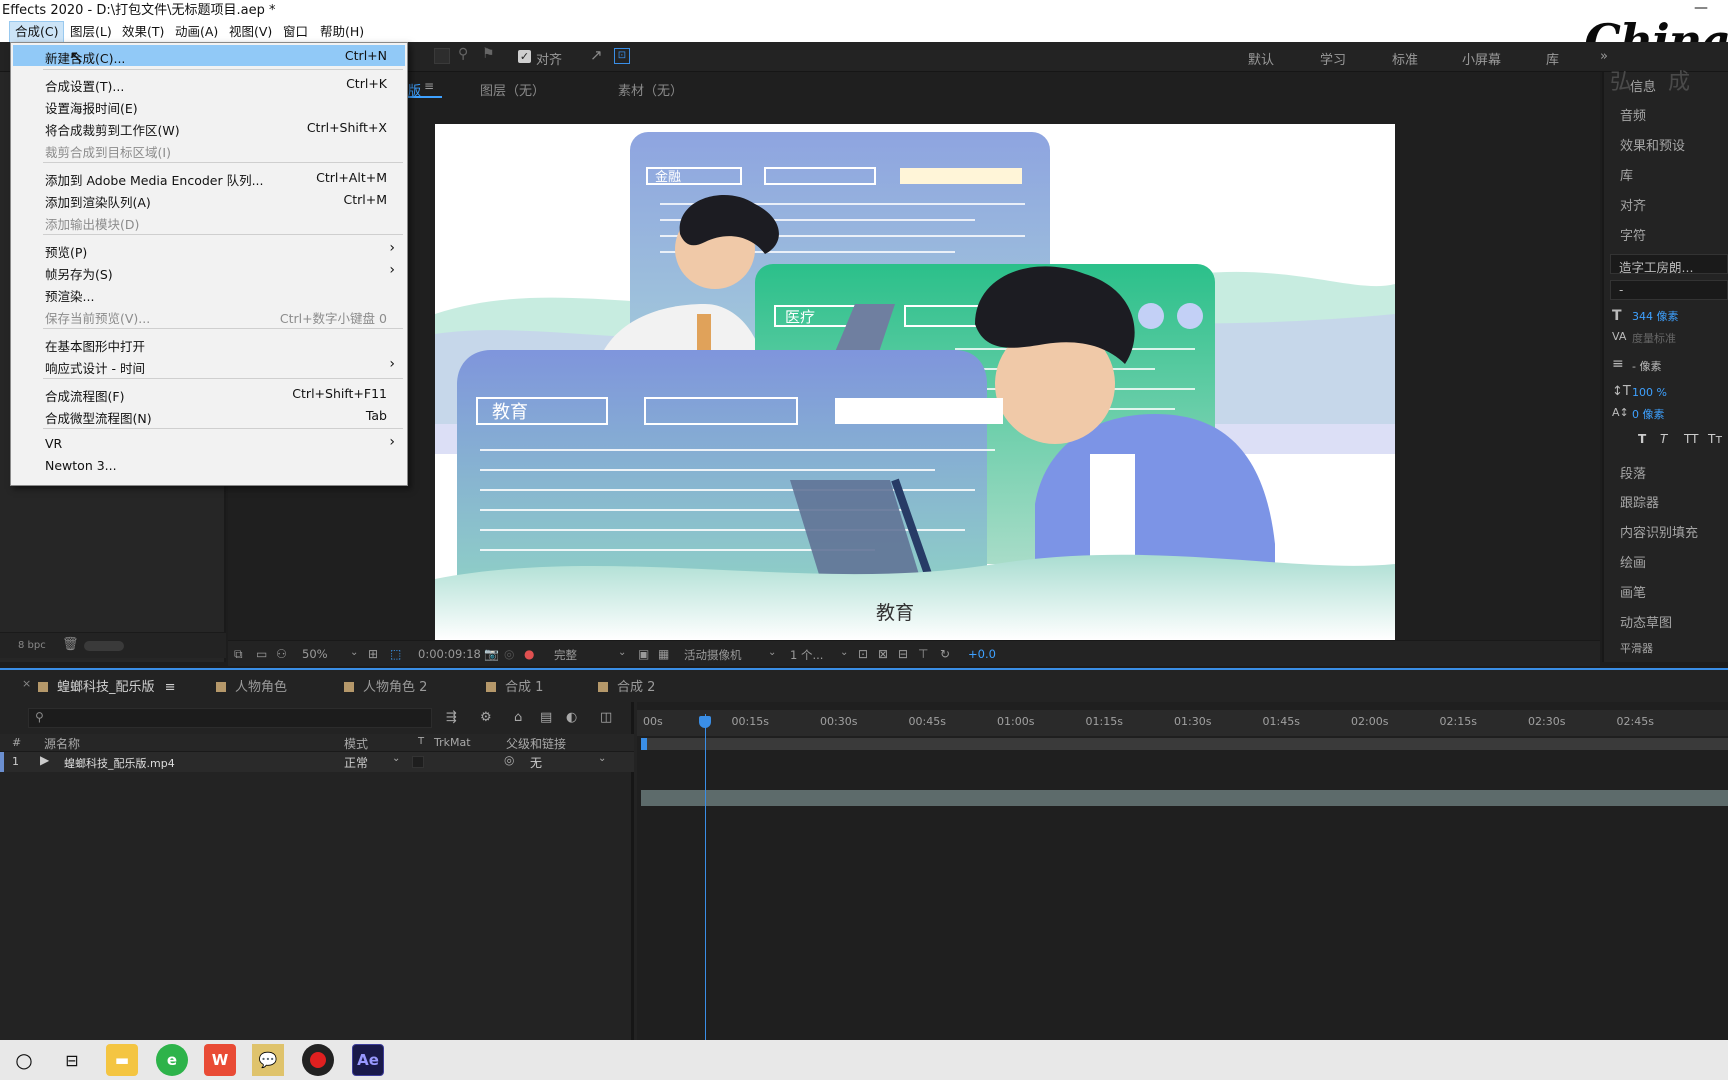  I want to click on panel-brushes: 画笔, so click(1633, 591).